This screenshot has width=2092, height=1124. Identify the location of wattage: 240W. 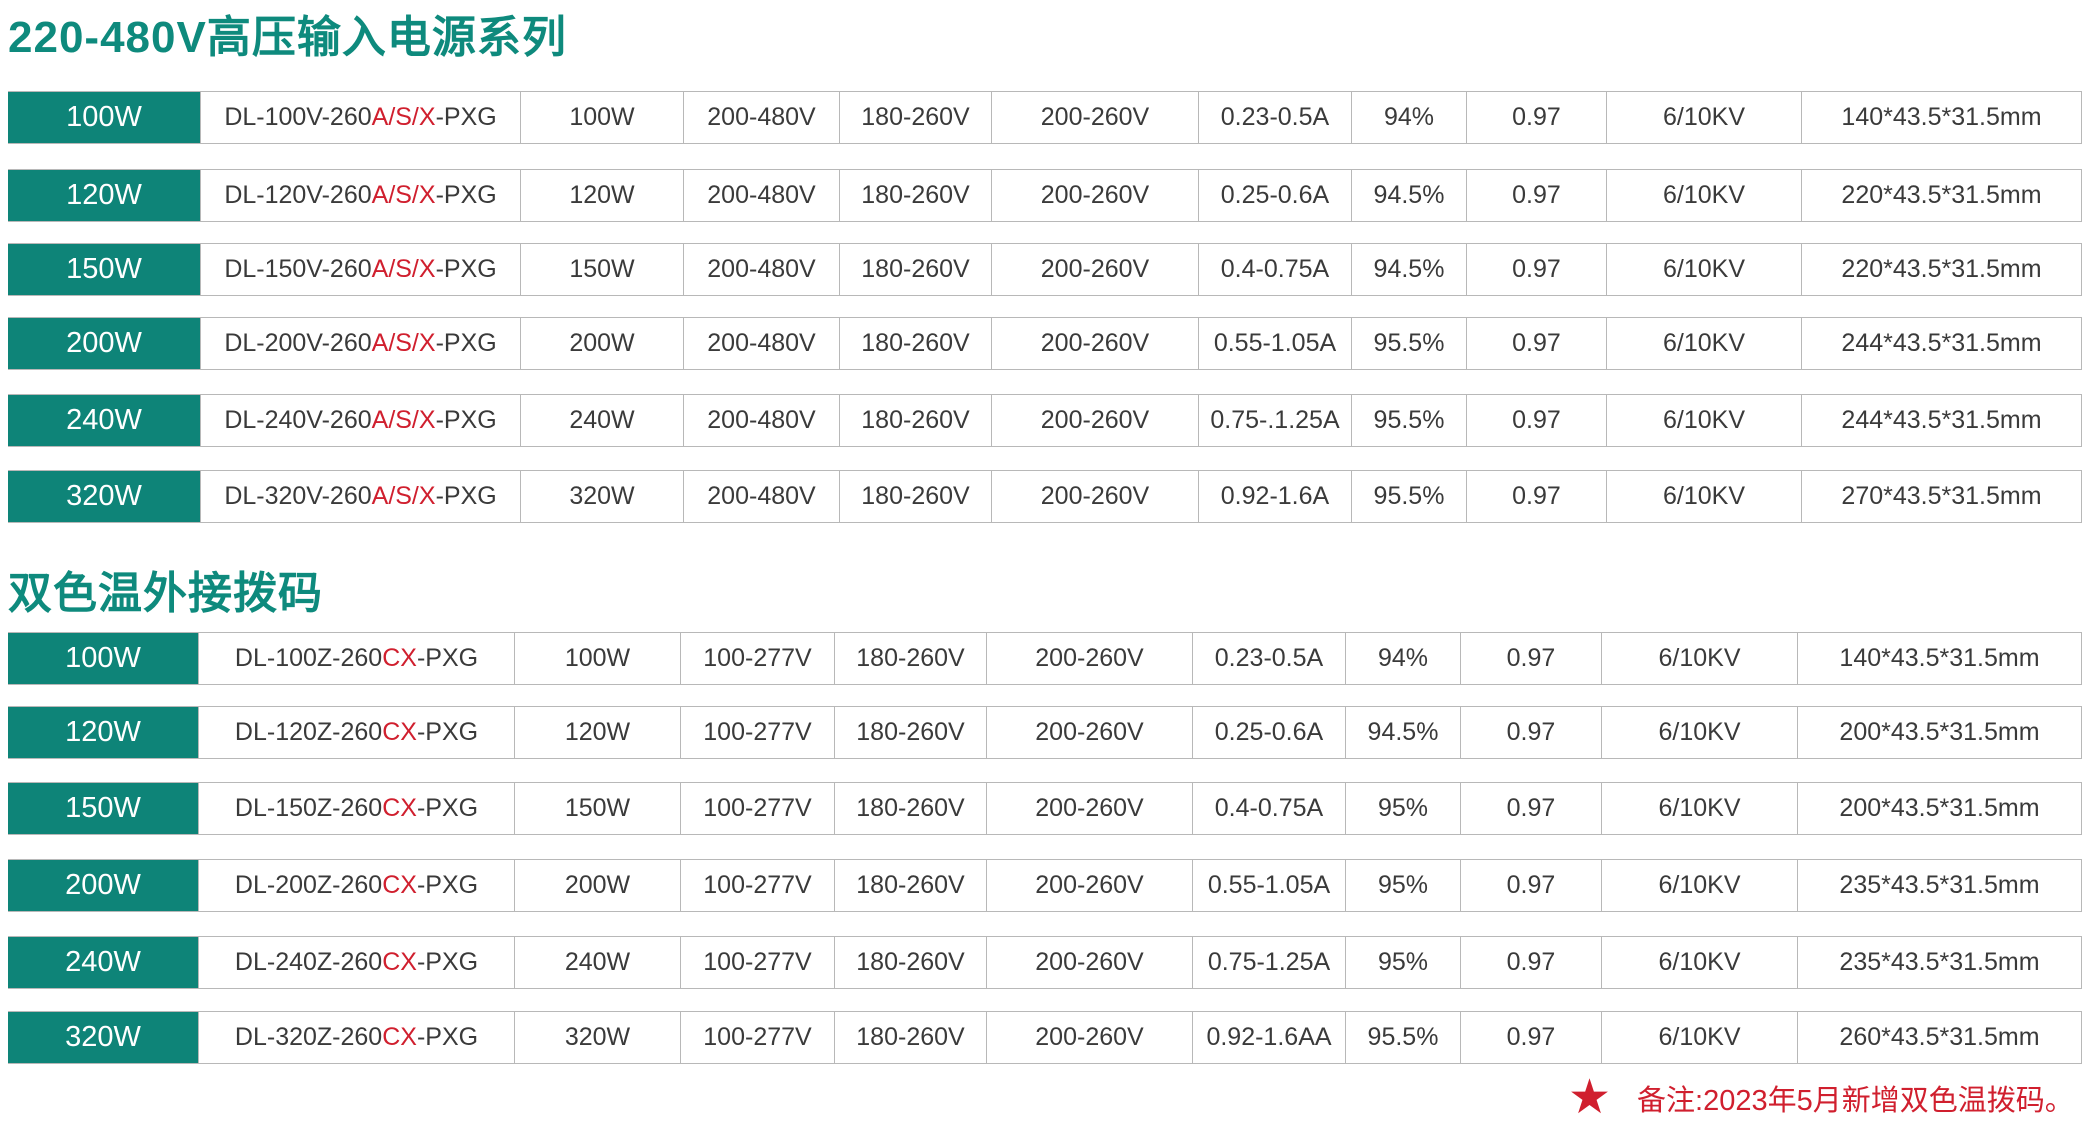
(601, 420).